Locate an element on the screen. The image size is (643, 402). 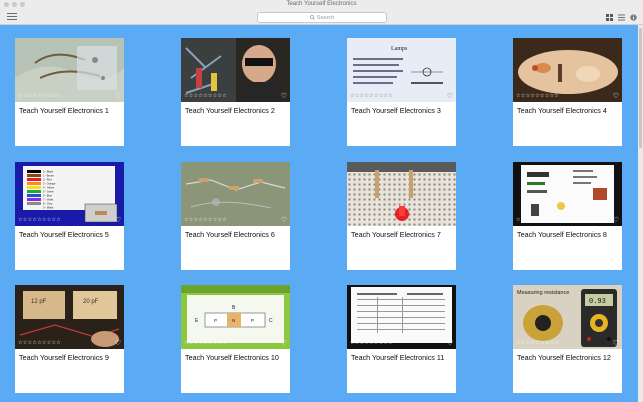
list-view-icon is located at coordinates (621, 17).